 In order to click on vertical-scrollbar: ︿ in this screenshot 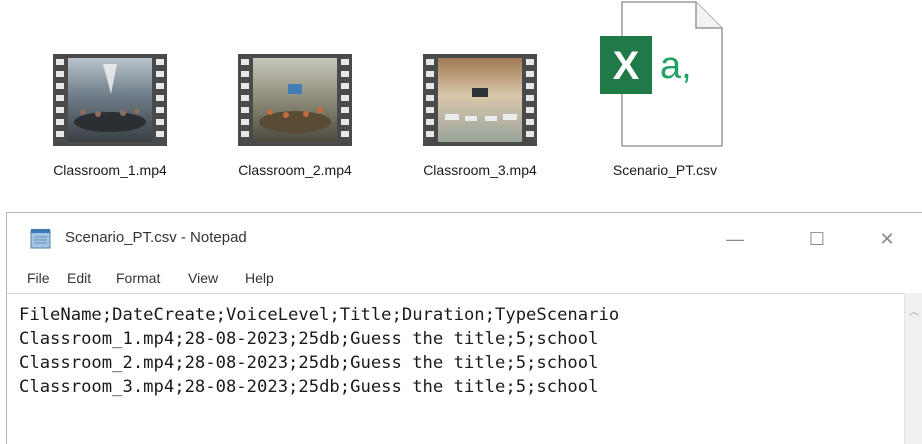, I will do `click(913, 368)`.